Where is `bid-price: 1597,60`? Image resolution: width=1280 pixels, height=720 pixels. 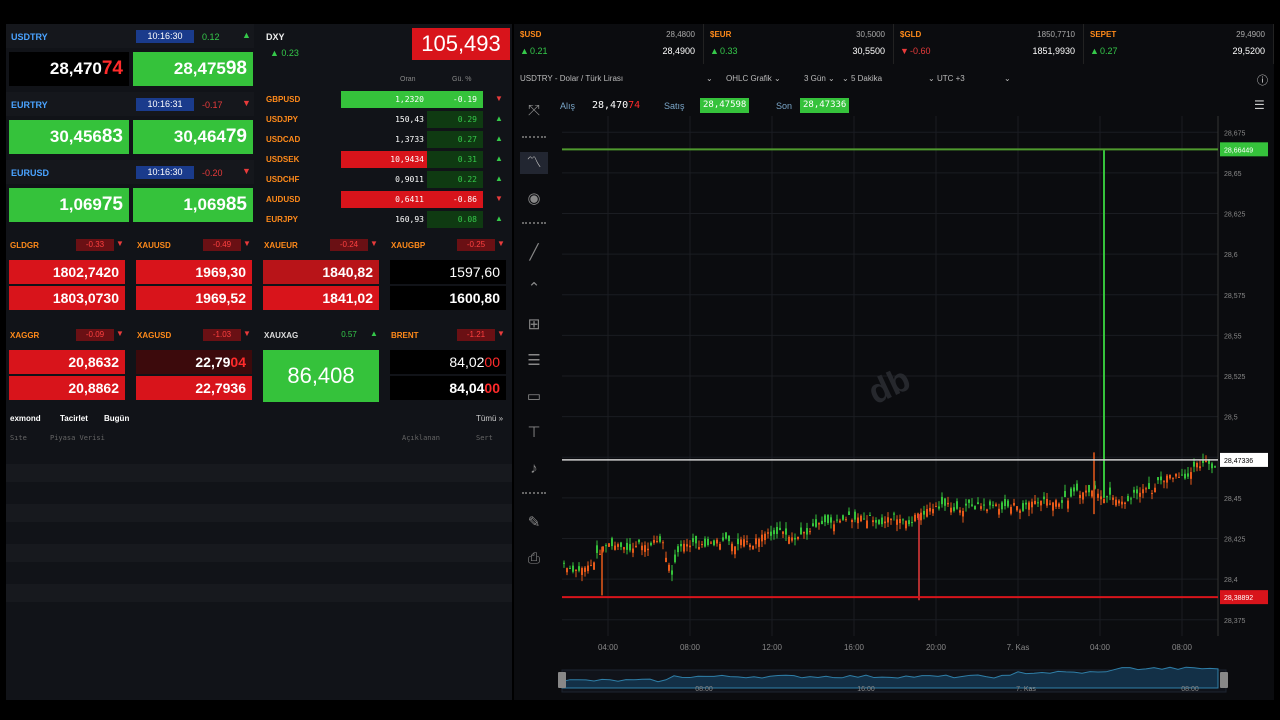 bid-price: 1597,60 is located at coordinates (448, 272).